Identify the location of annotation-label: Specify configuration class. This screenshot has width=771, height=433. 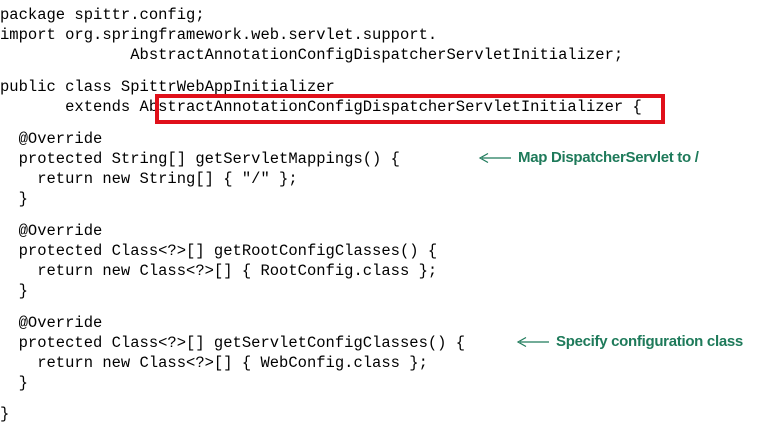
(649, 341).